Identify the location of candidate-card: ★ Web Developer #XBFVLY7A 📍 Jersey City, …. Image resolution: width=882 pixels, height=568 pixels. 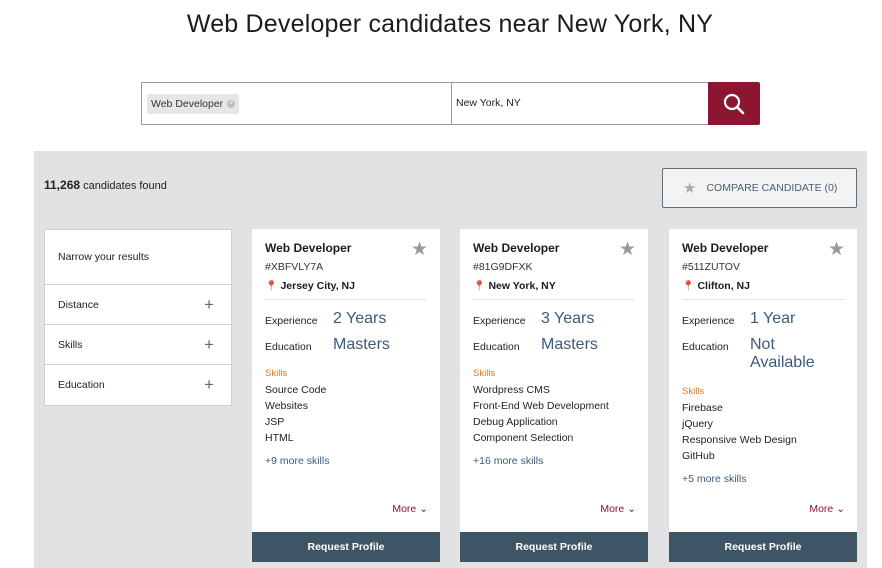
(346, 395).